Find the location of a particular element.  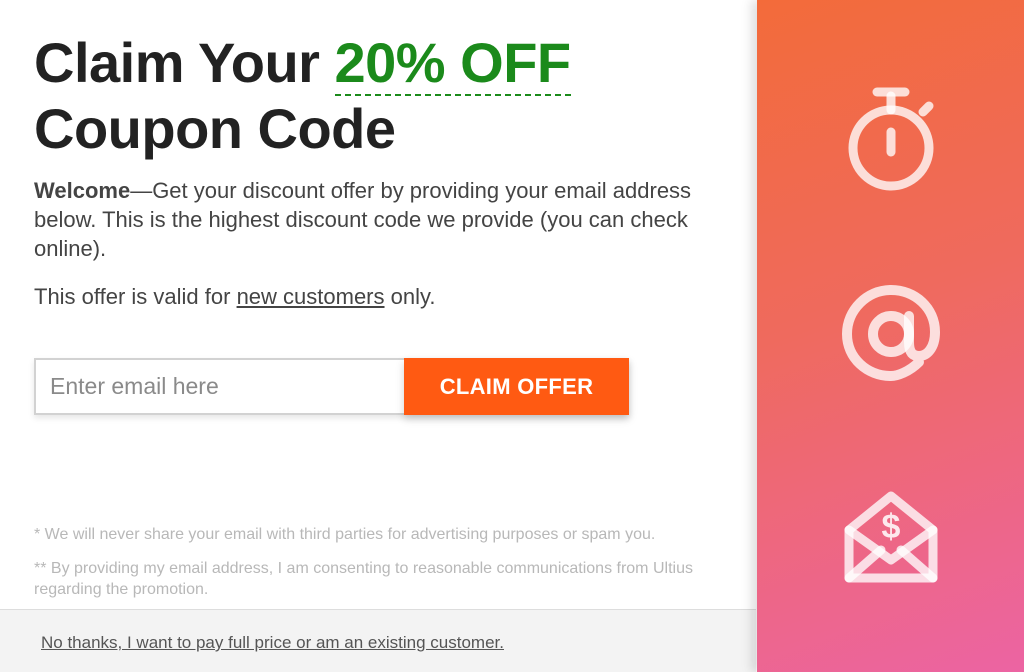

discount-highlight: 20% OFF is located at coordinates (452, 63).